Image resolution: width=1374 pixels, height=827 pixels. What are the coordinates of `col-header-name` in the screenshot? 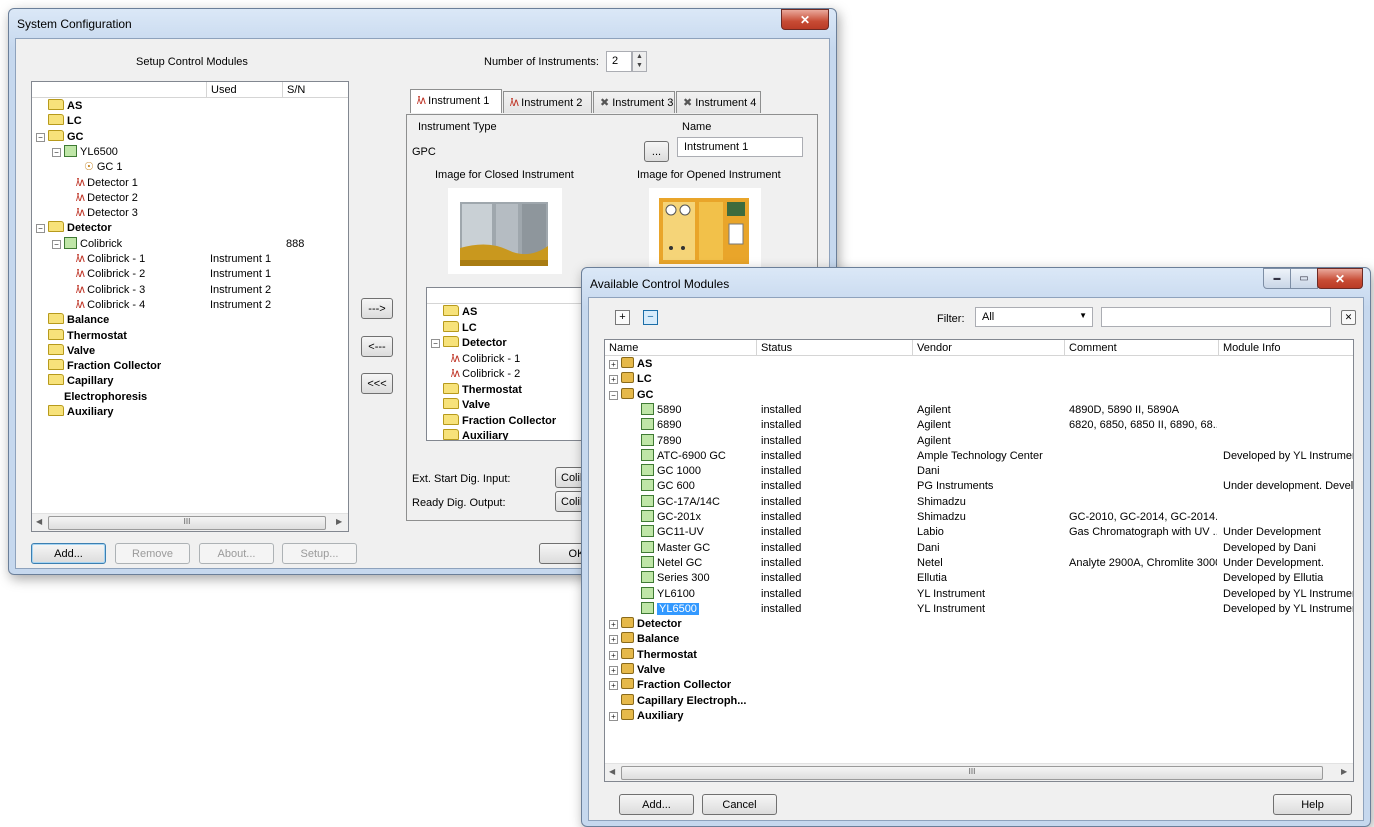 It's located at (119, 90).